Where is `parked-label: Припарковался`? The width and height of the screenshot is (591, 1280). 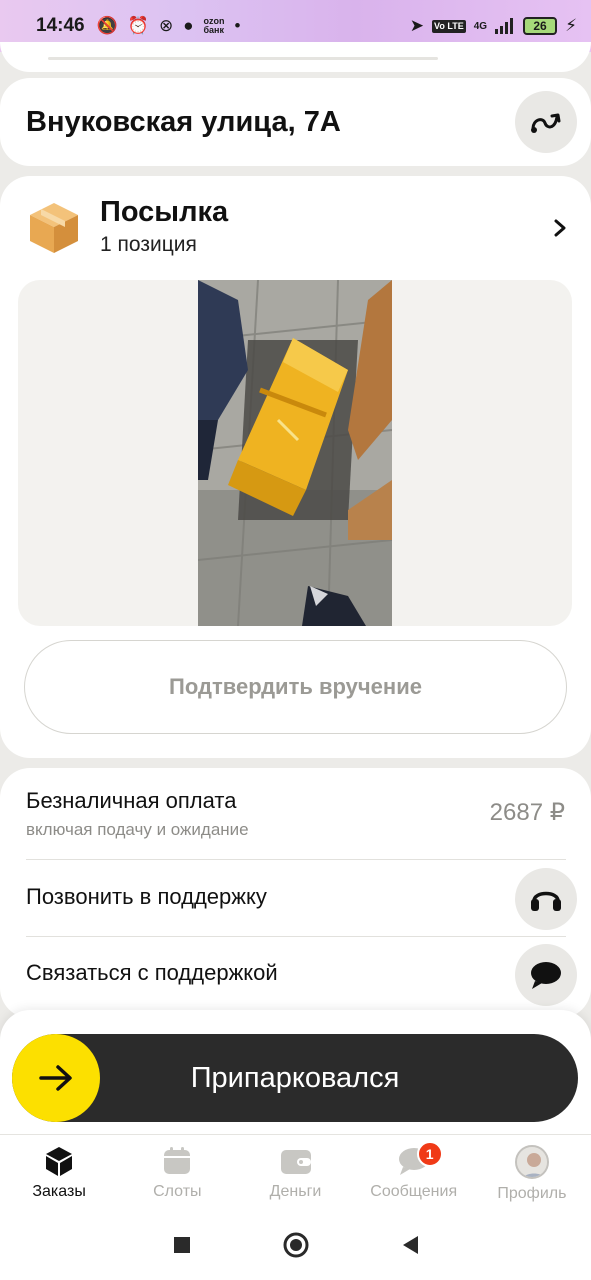
parked-label: Припарковался is located at coordinates (295, 1077).